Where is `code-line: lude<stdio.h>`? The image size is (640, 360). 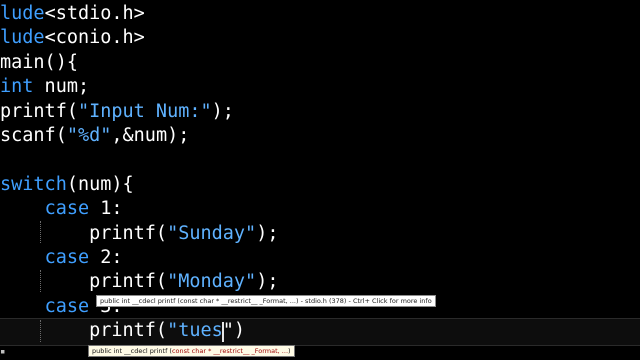 code-line: lude<stdio.h> is located at coordinates (72, 14).